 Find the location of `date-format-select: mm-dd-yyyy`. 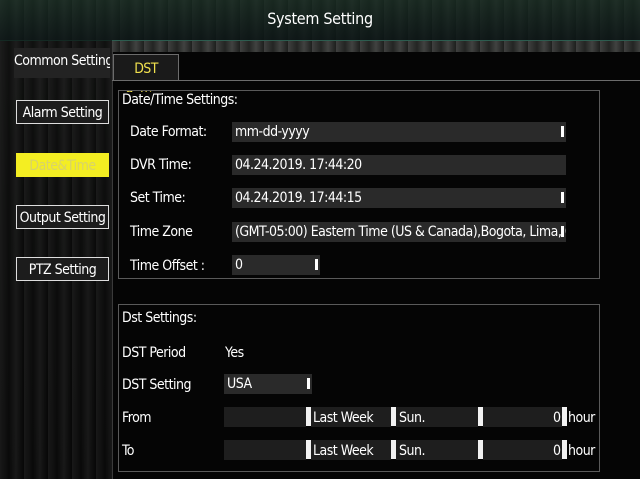

date-format-select: mm-dd-yyyy is located at coordinates (399, 132).